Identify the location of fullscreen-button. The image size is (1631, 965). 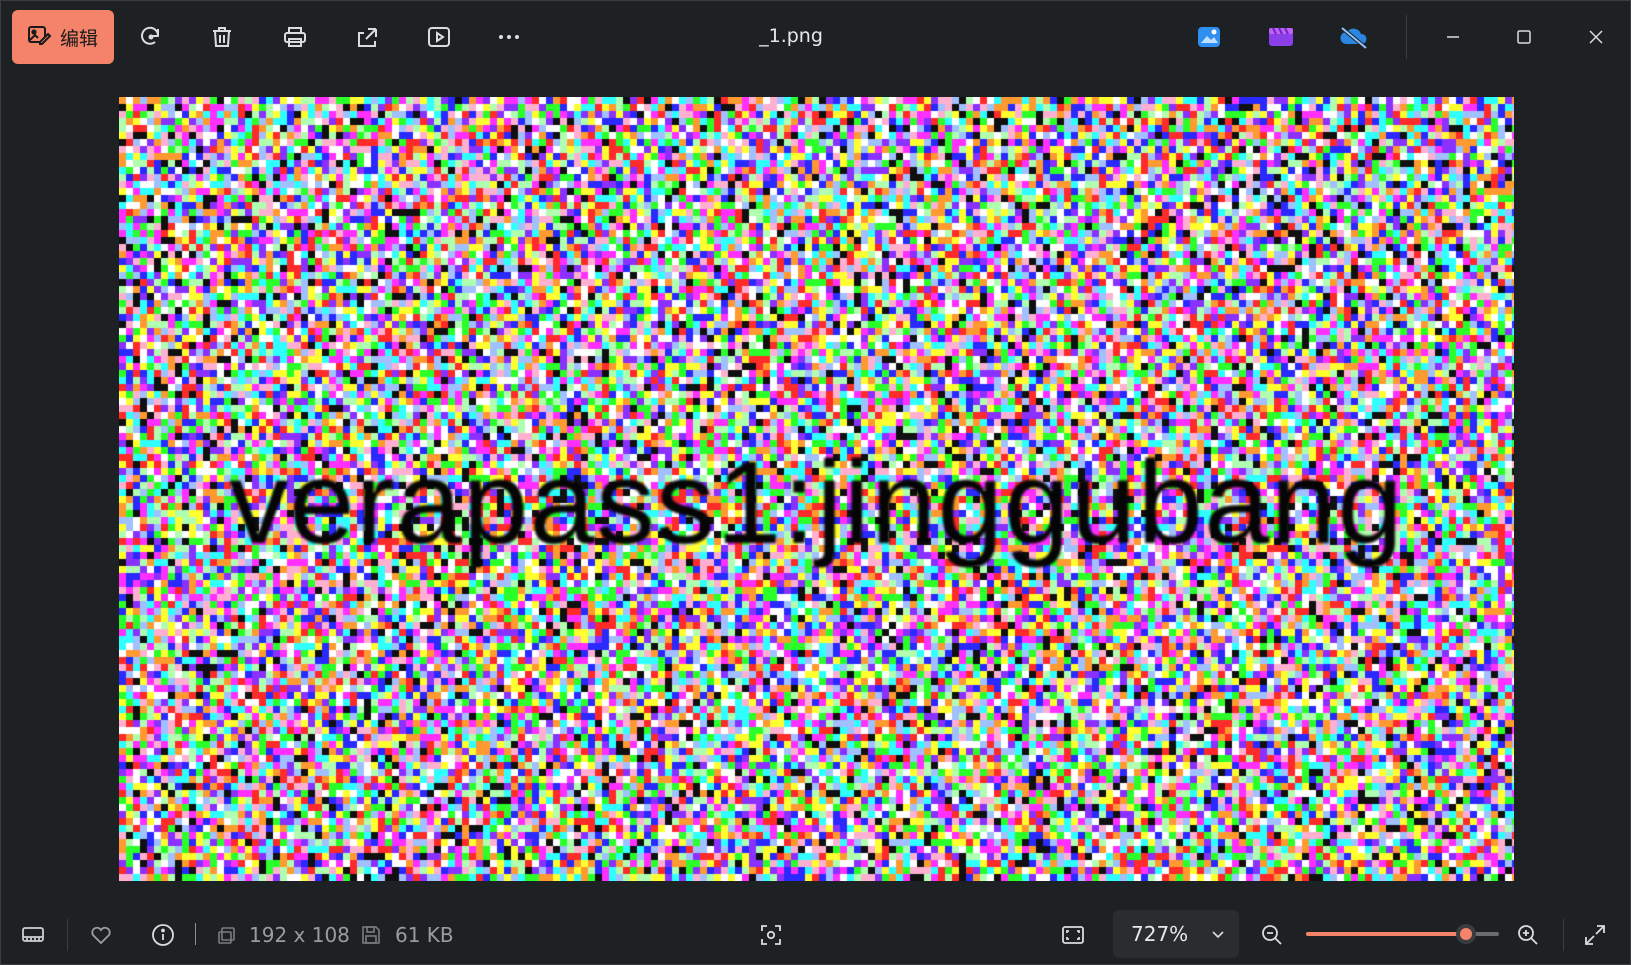
(1595, 935).